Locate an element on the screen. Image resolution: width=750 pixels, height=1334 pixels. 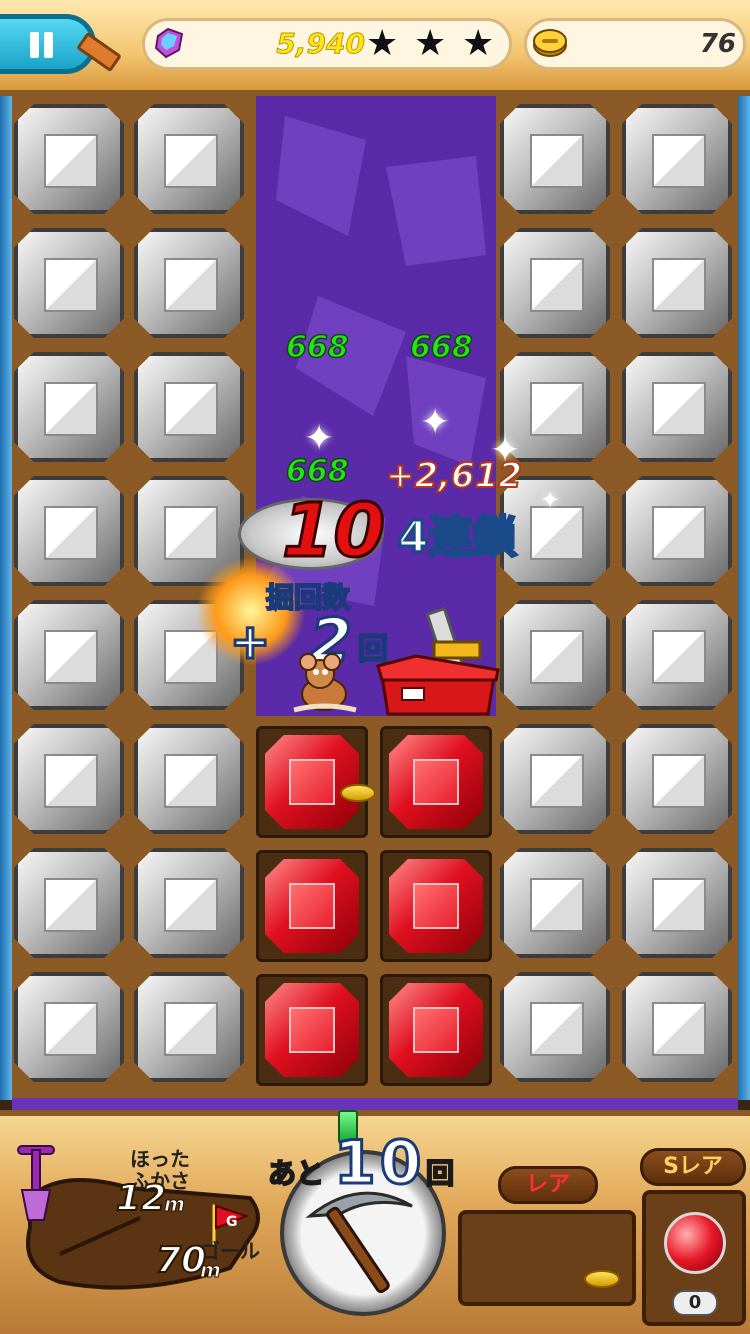
right-wall is located at coordinates (744, 598).